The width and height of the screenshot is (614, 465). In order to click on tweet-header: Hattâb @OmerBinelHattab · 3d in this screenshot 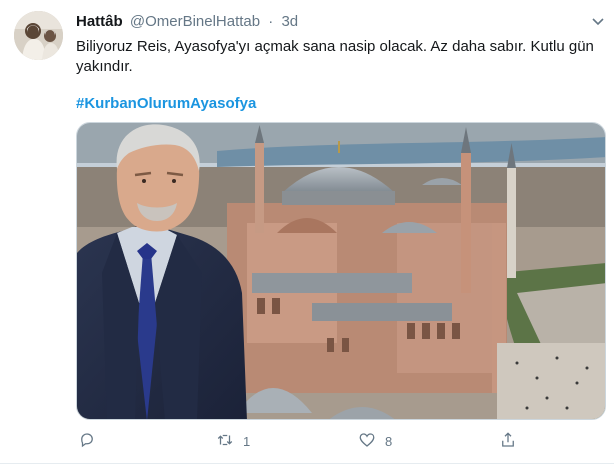, I will do `click(187, 22)`.